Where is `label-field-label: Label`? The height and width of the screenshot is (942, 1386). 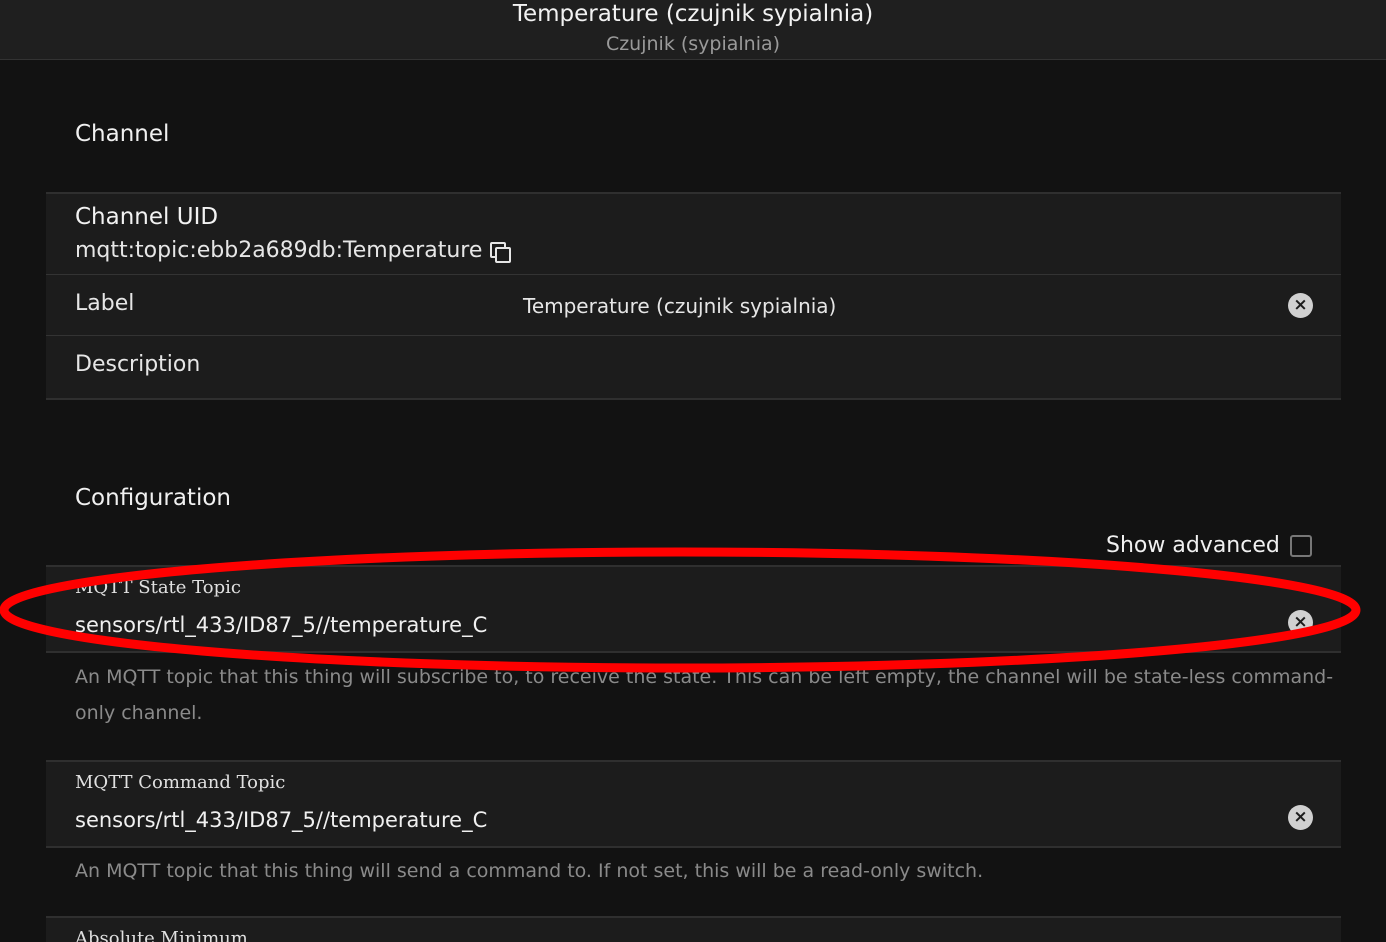 label-field-label: Label is located at coordinates (105, 303).